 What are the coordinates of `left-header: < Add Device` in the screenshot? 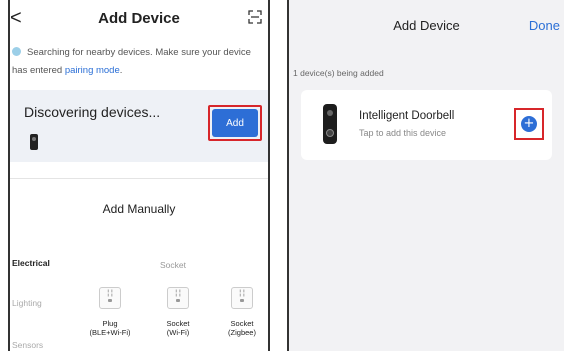 It's located at (139, 19).